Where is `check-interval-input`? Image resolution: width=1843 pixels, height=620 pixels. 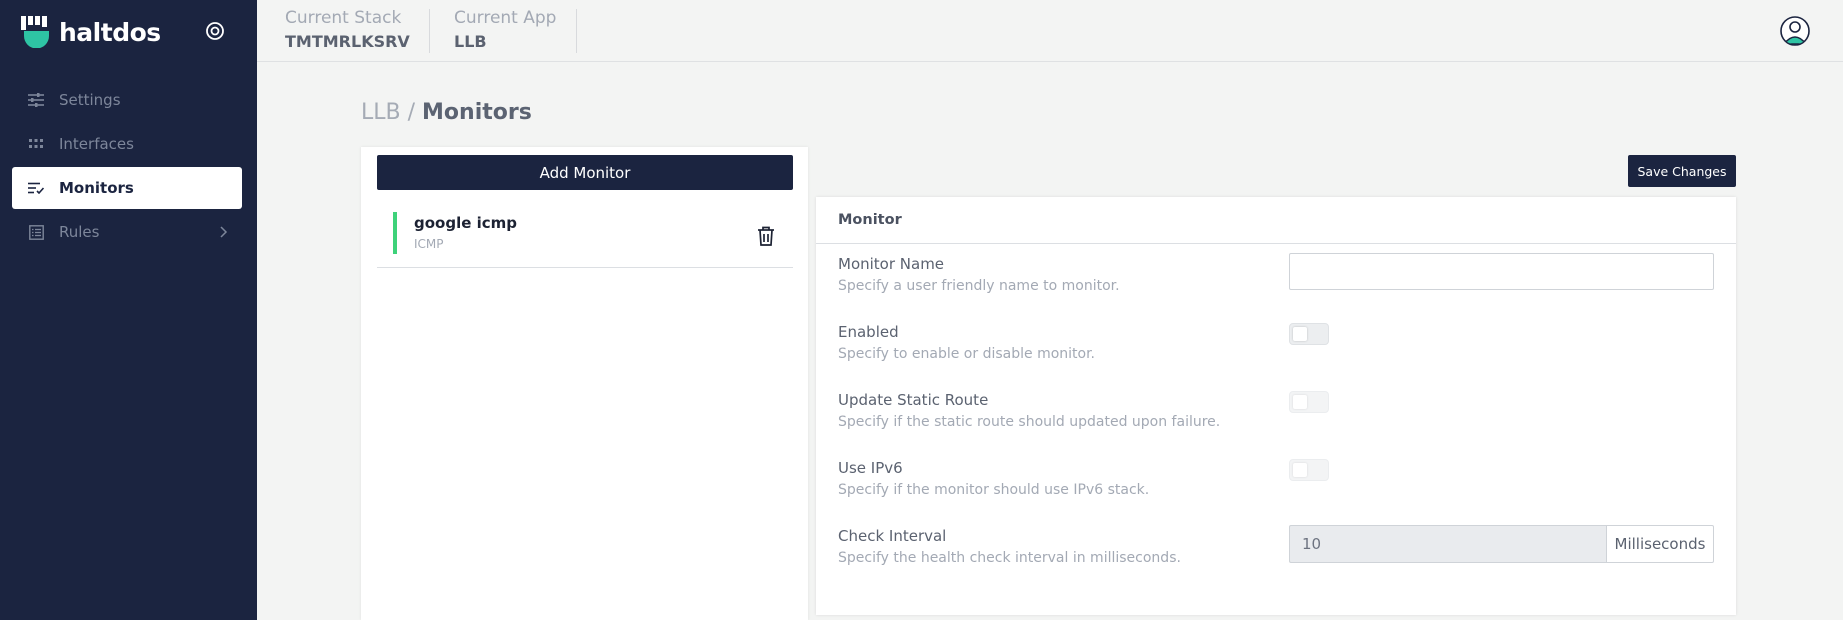 check-interval-input is located at coordinates (1447, 544).